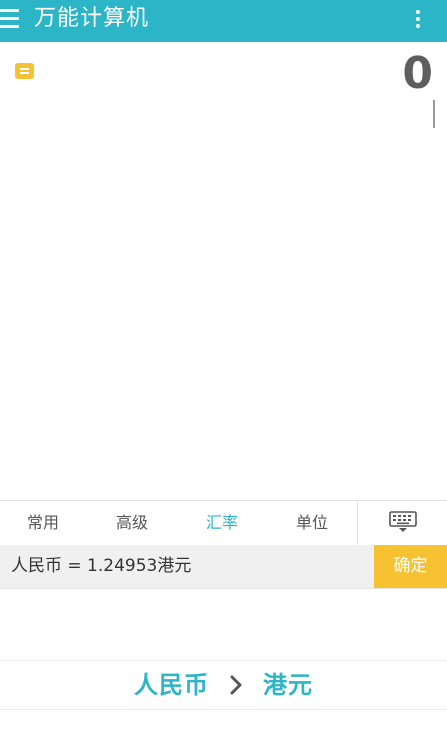 The width and height of the screenshot is (447, 730). Describe the element at coordinates (223, 567) in the screenshot. I see `exchange-input-row: 人民币 = 1.24953港元 确定` at that location.